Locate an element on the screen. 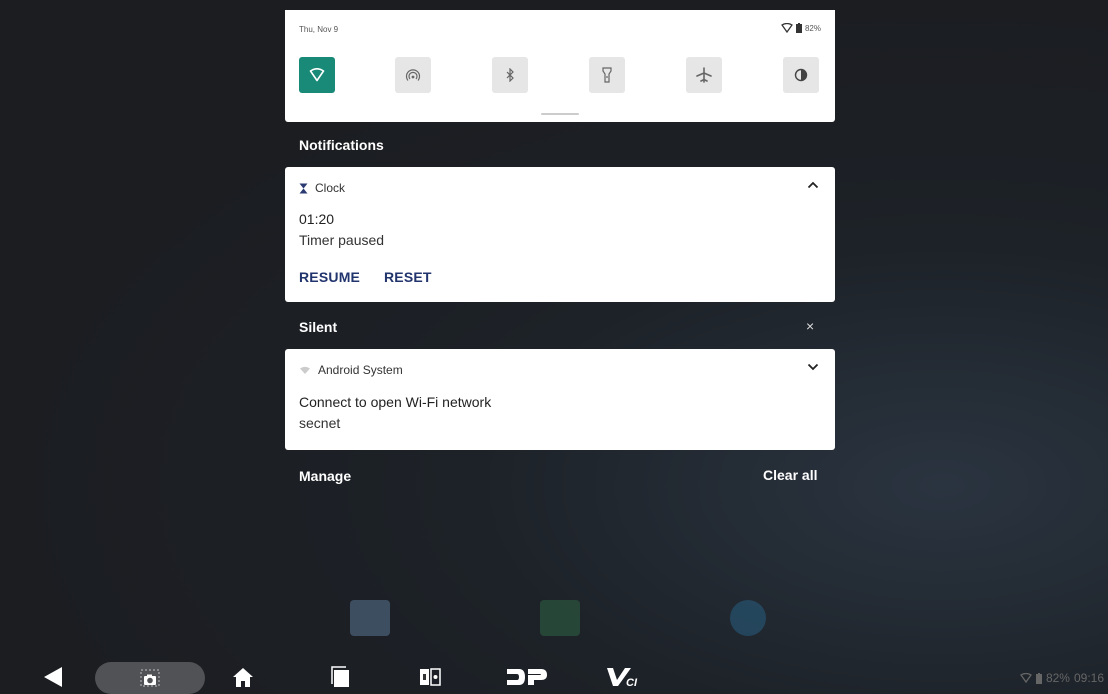 Image resolution: width=1108 pixels, height=694 pixels. camera-icon is located at coordinates (150, 678).